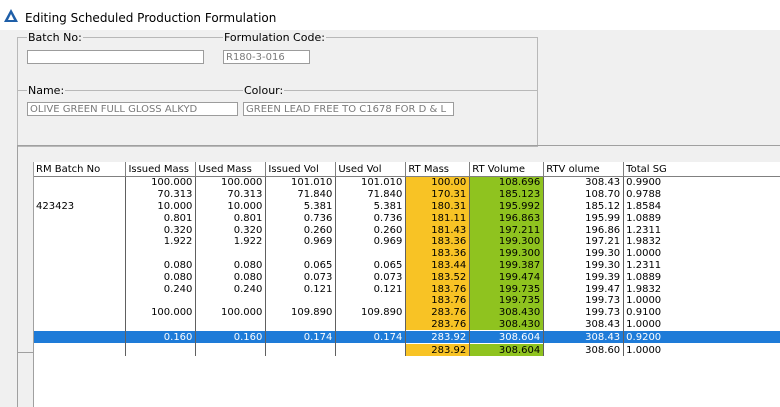 The width and height of the screenshot is (780, 407). Describe the element at coordinates (301, 241) in the screenshot. I see `table-cell: 0.969` at that location.